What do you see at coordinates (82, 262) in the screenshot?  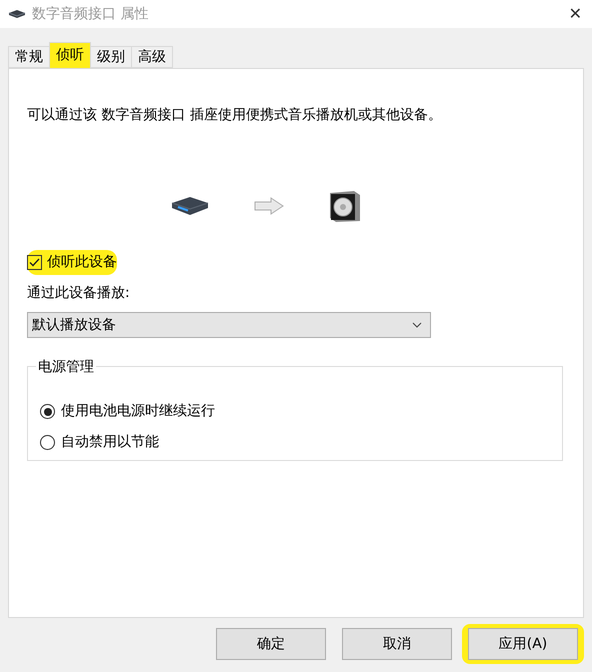 I see `checkbox-label: 侦听此设备` at bounding box center [82, 262].